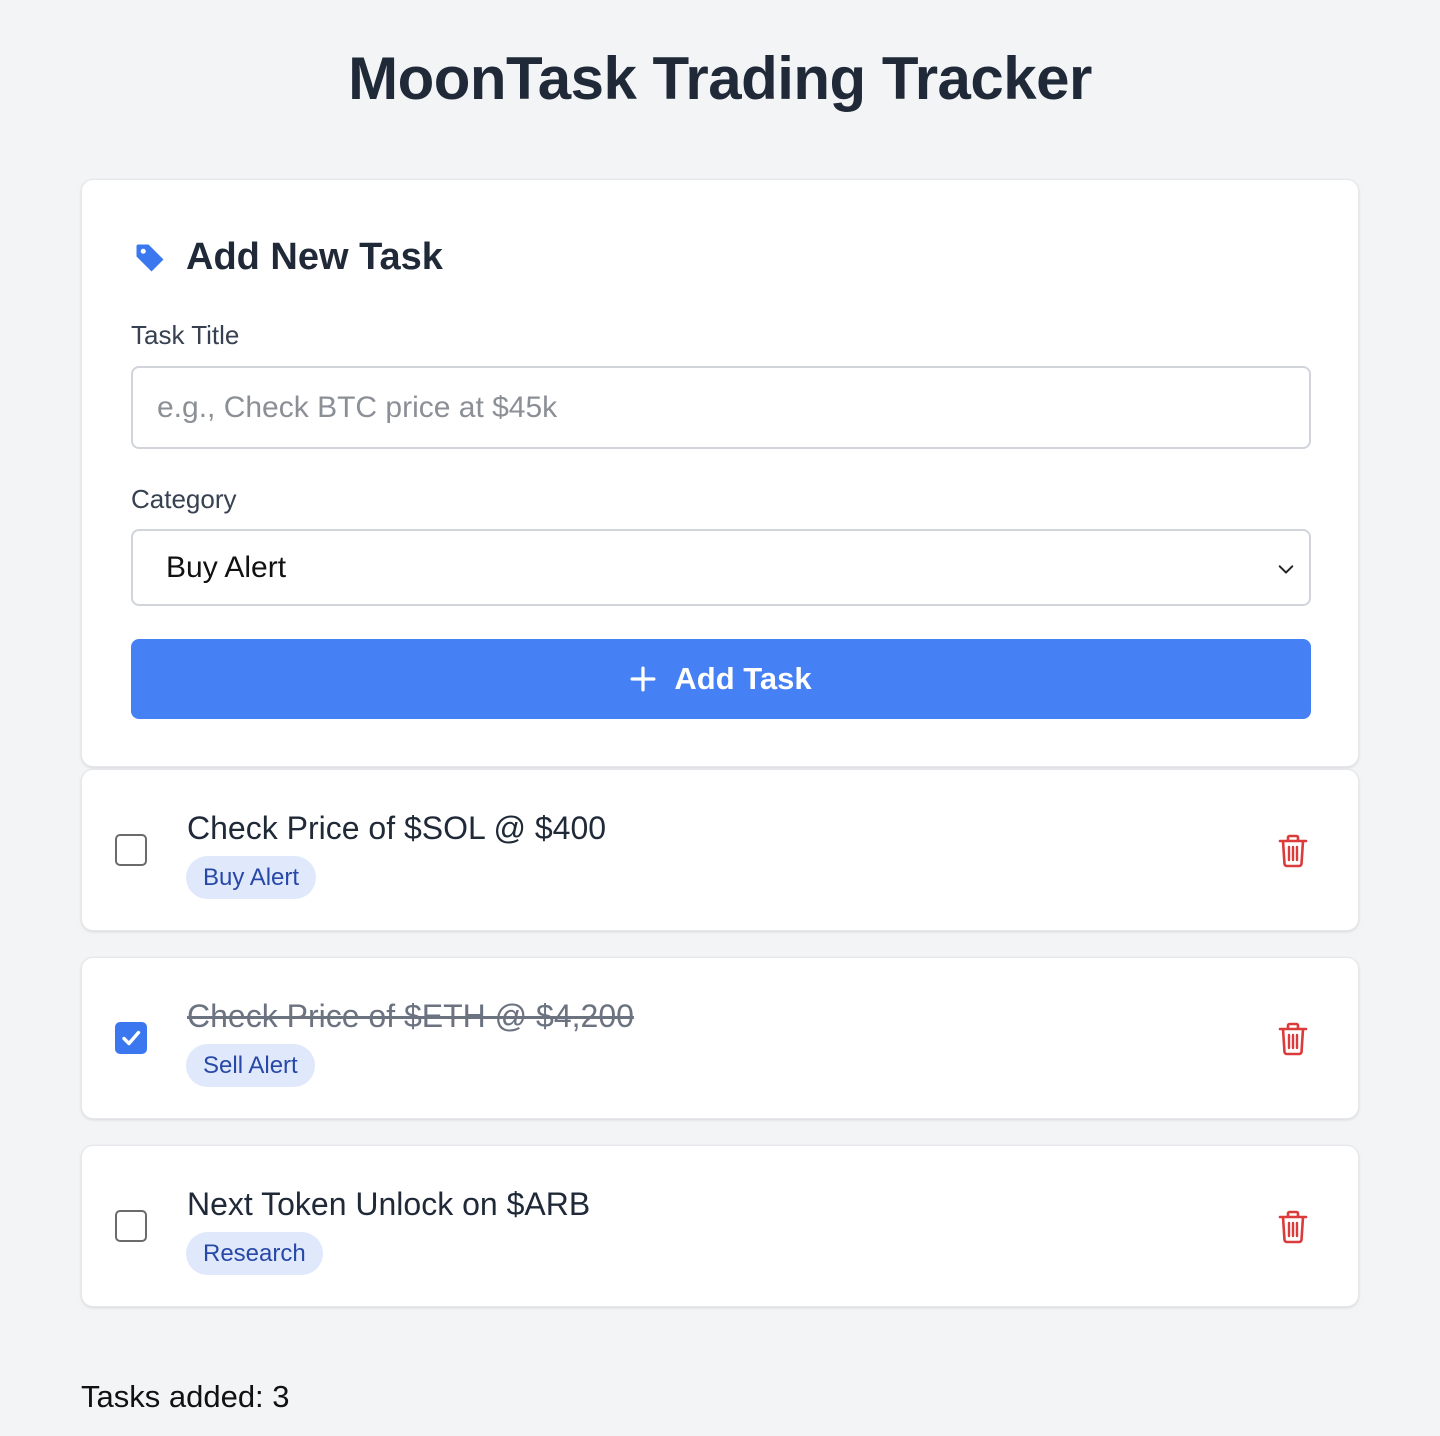 This screenshot has width=1440, height=1436. I want to click on chevron-down-icon, so click(1286, 569).